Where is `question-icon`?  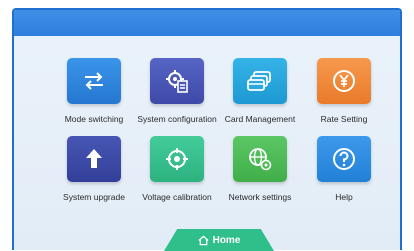
question-icon is located at coordinates (344, 159).